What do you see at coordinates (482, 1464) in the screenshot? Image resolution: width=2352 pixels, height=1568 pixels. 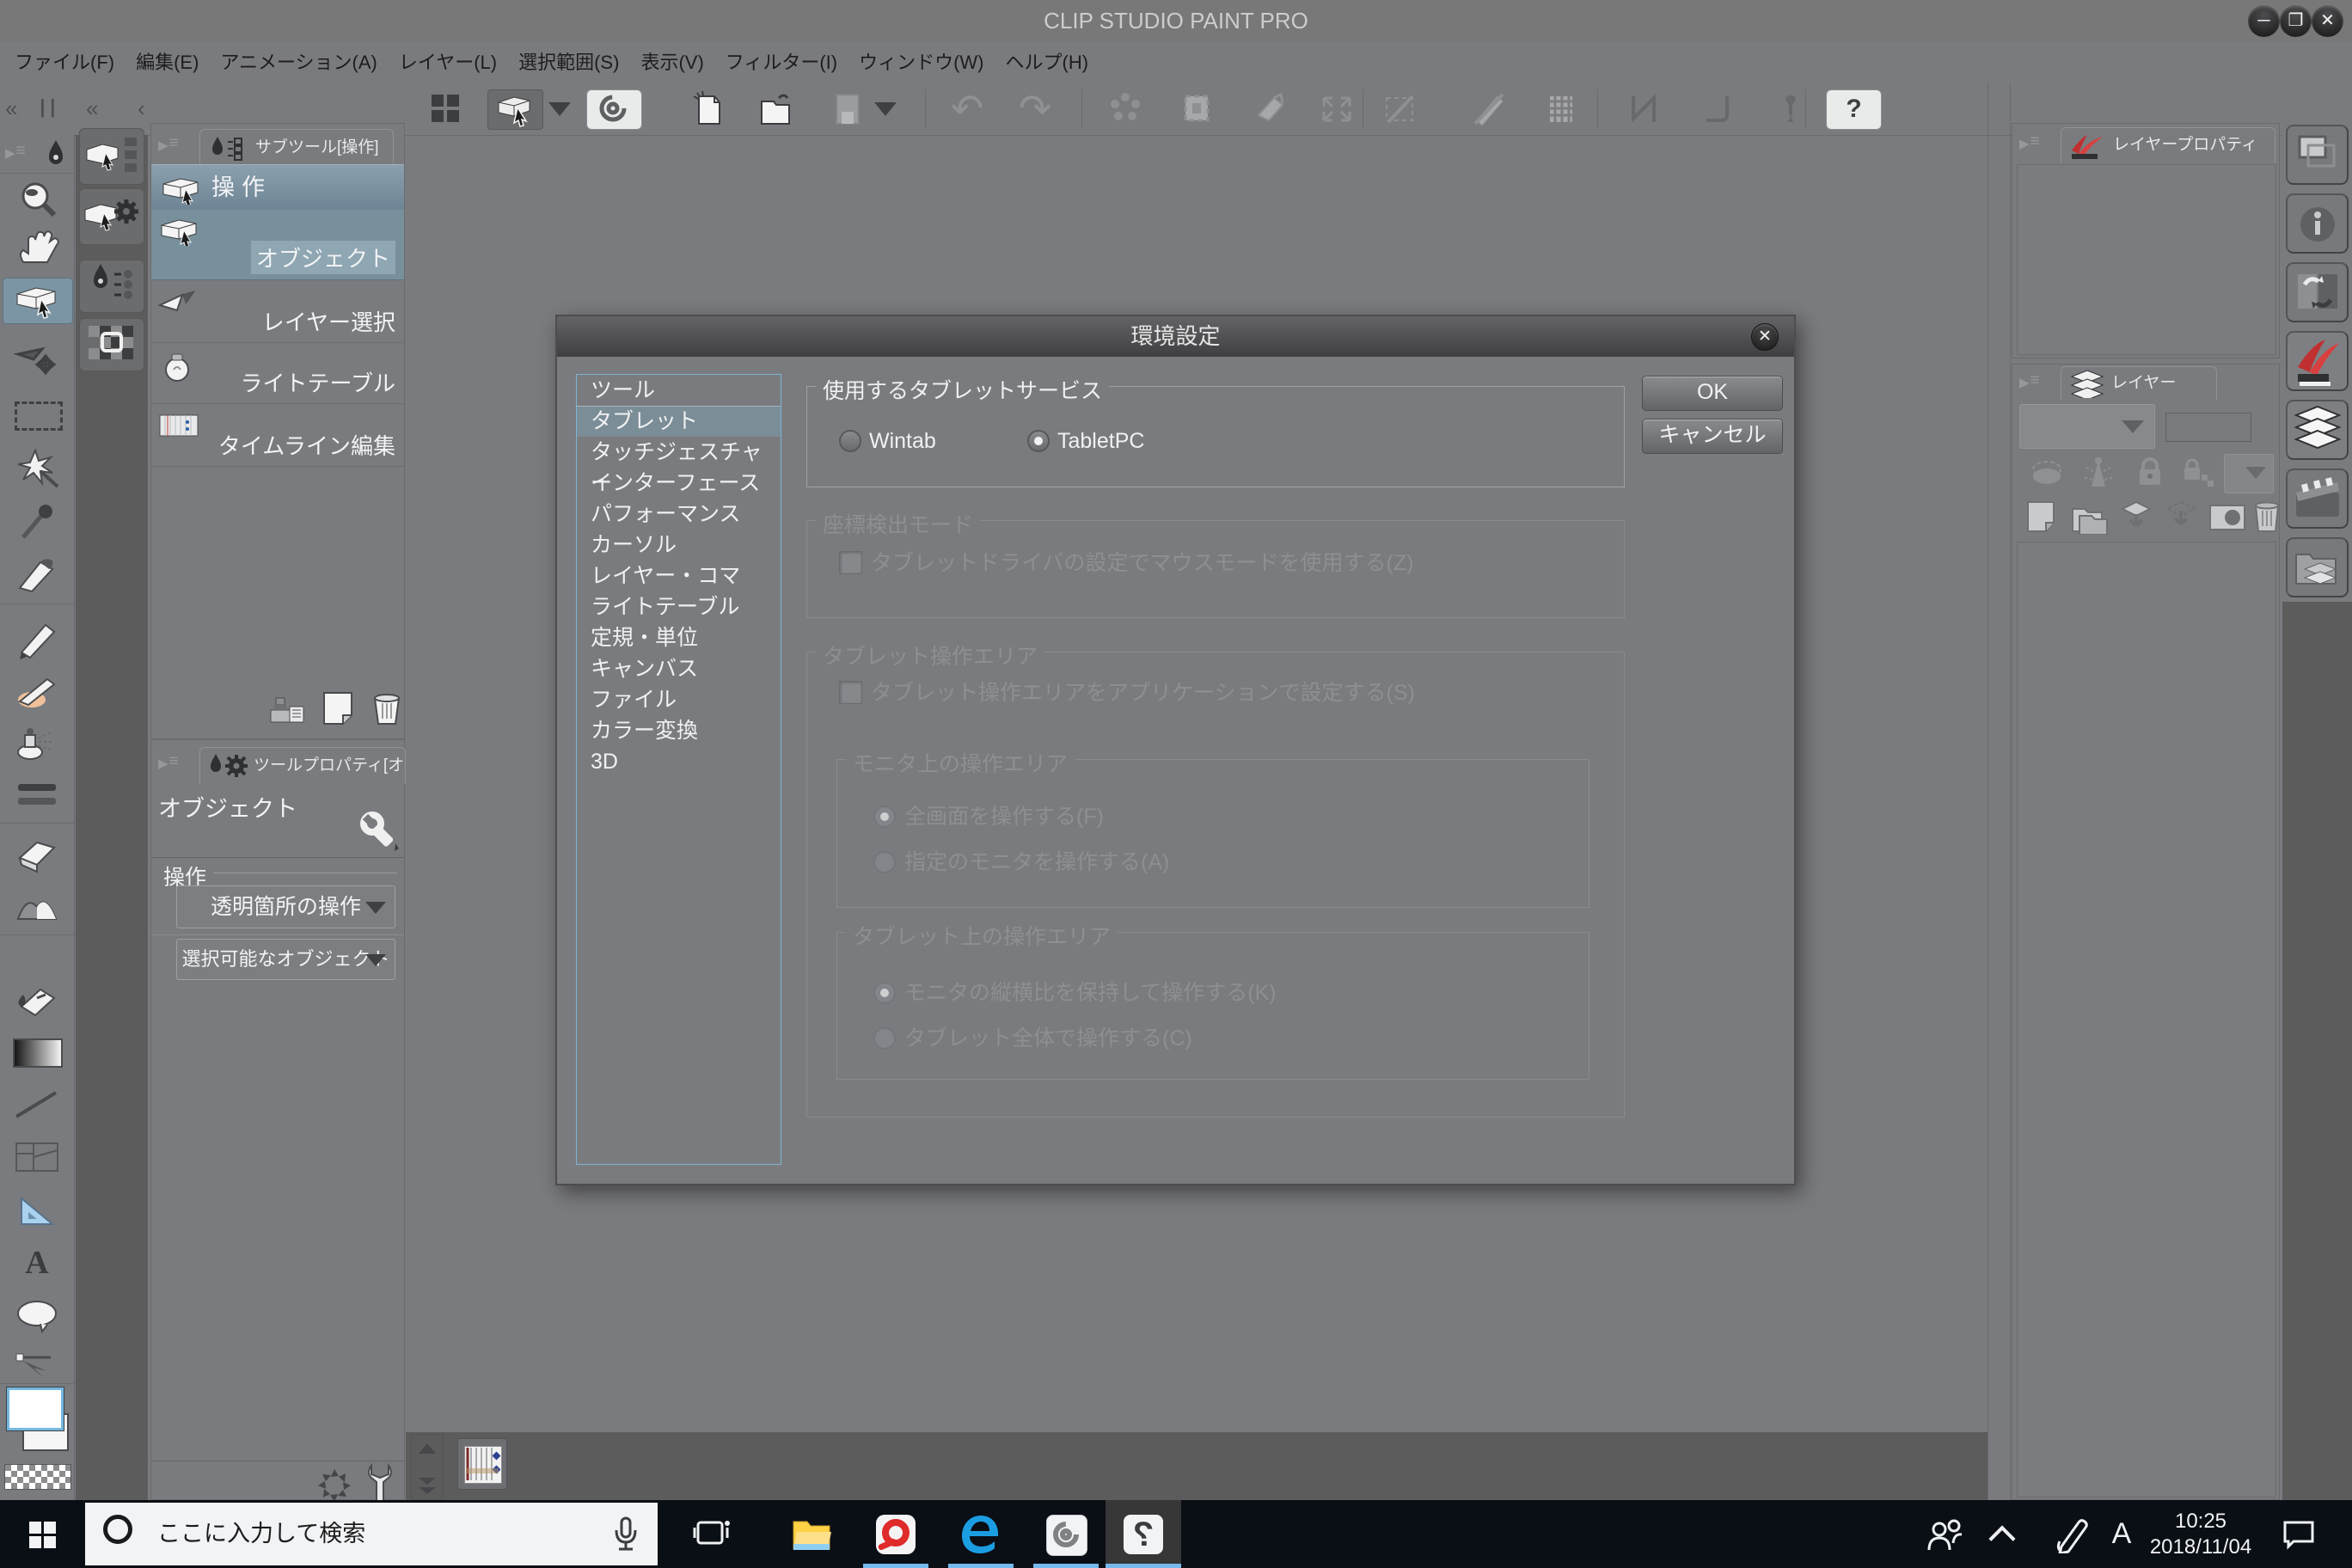 I see `timeline-toggle-button` at bounding box center [482, 1464].